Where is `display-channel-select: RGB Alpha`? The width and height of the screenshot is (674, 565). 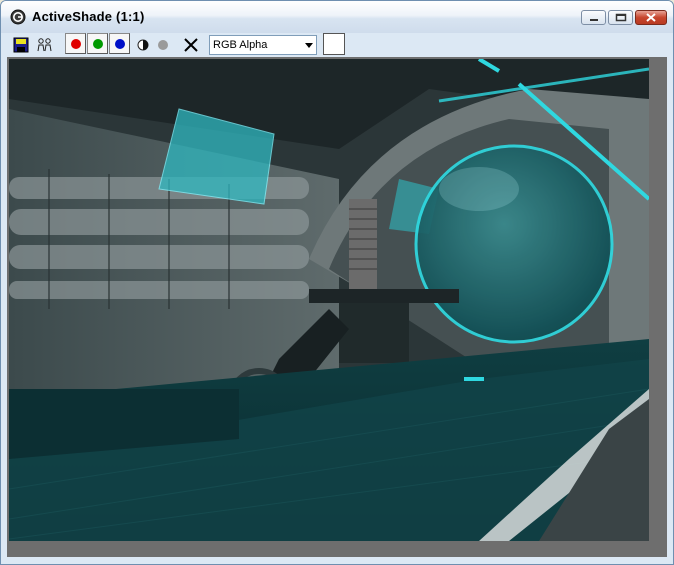 display-channel-select: RGB Alpha is located at coordinates (263, 45).